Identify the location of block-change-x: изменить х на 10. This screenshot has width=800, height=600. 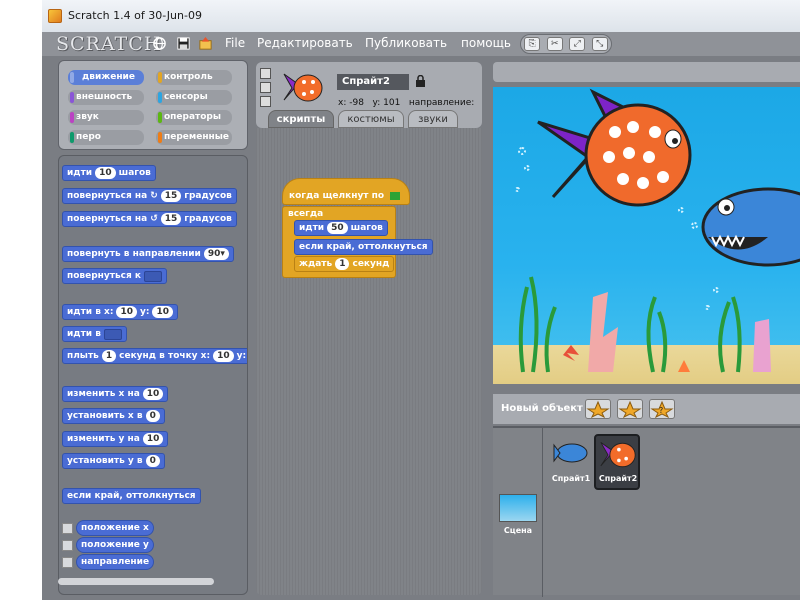
(115, 394).